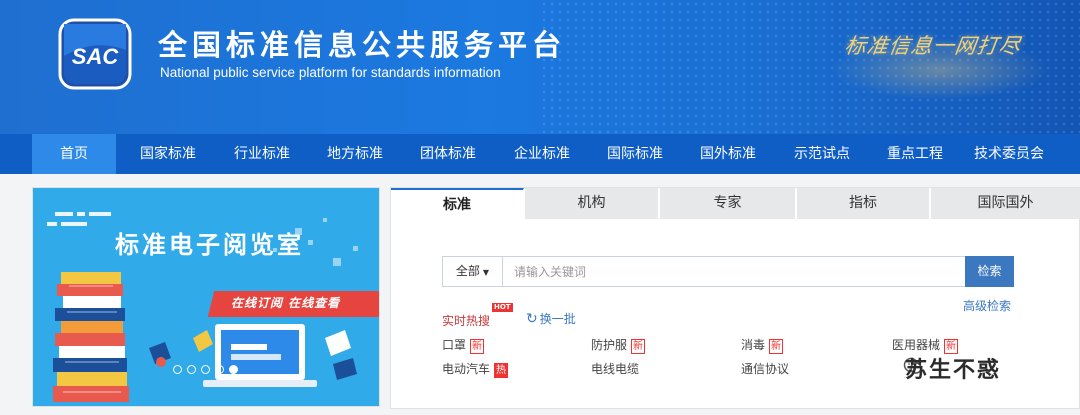 This screenshot has width=1080, height=415. What do you see at coordinates (209, 245) in the screenshot?
I see `banner-title: 标准电子阅览室` at bounding box center [209, 245].